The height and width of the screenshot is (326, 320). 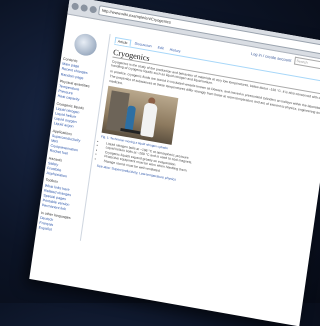 What do you see at coordinates (93, 9) in the screenshot?
I see `reload-icon` at bounding box center [93, 9].